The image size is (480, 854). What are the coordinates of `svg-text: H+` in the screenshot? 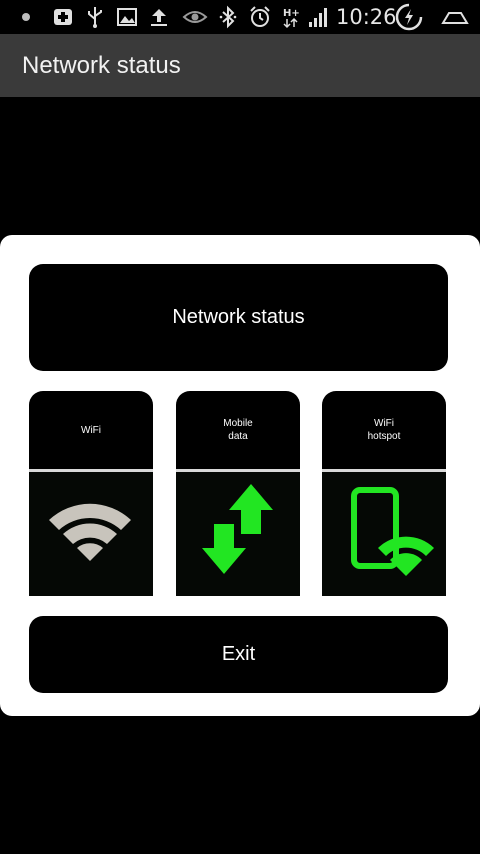 It's located at (291, 13).